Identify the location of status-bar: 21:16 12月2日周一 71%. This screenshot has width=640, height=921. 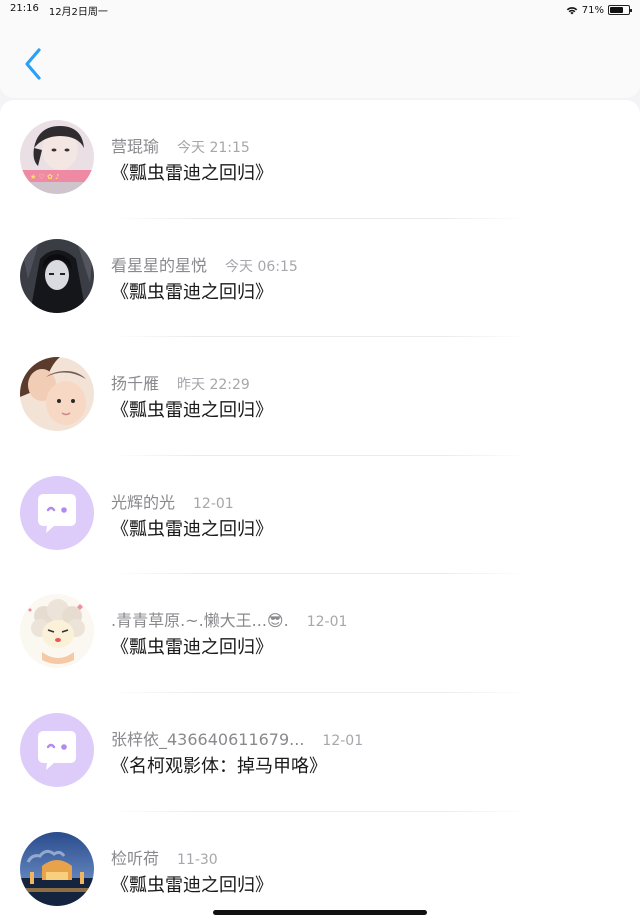
(320, 10).